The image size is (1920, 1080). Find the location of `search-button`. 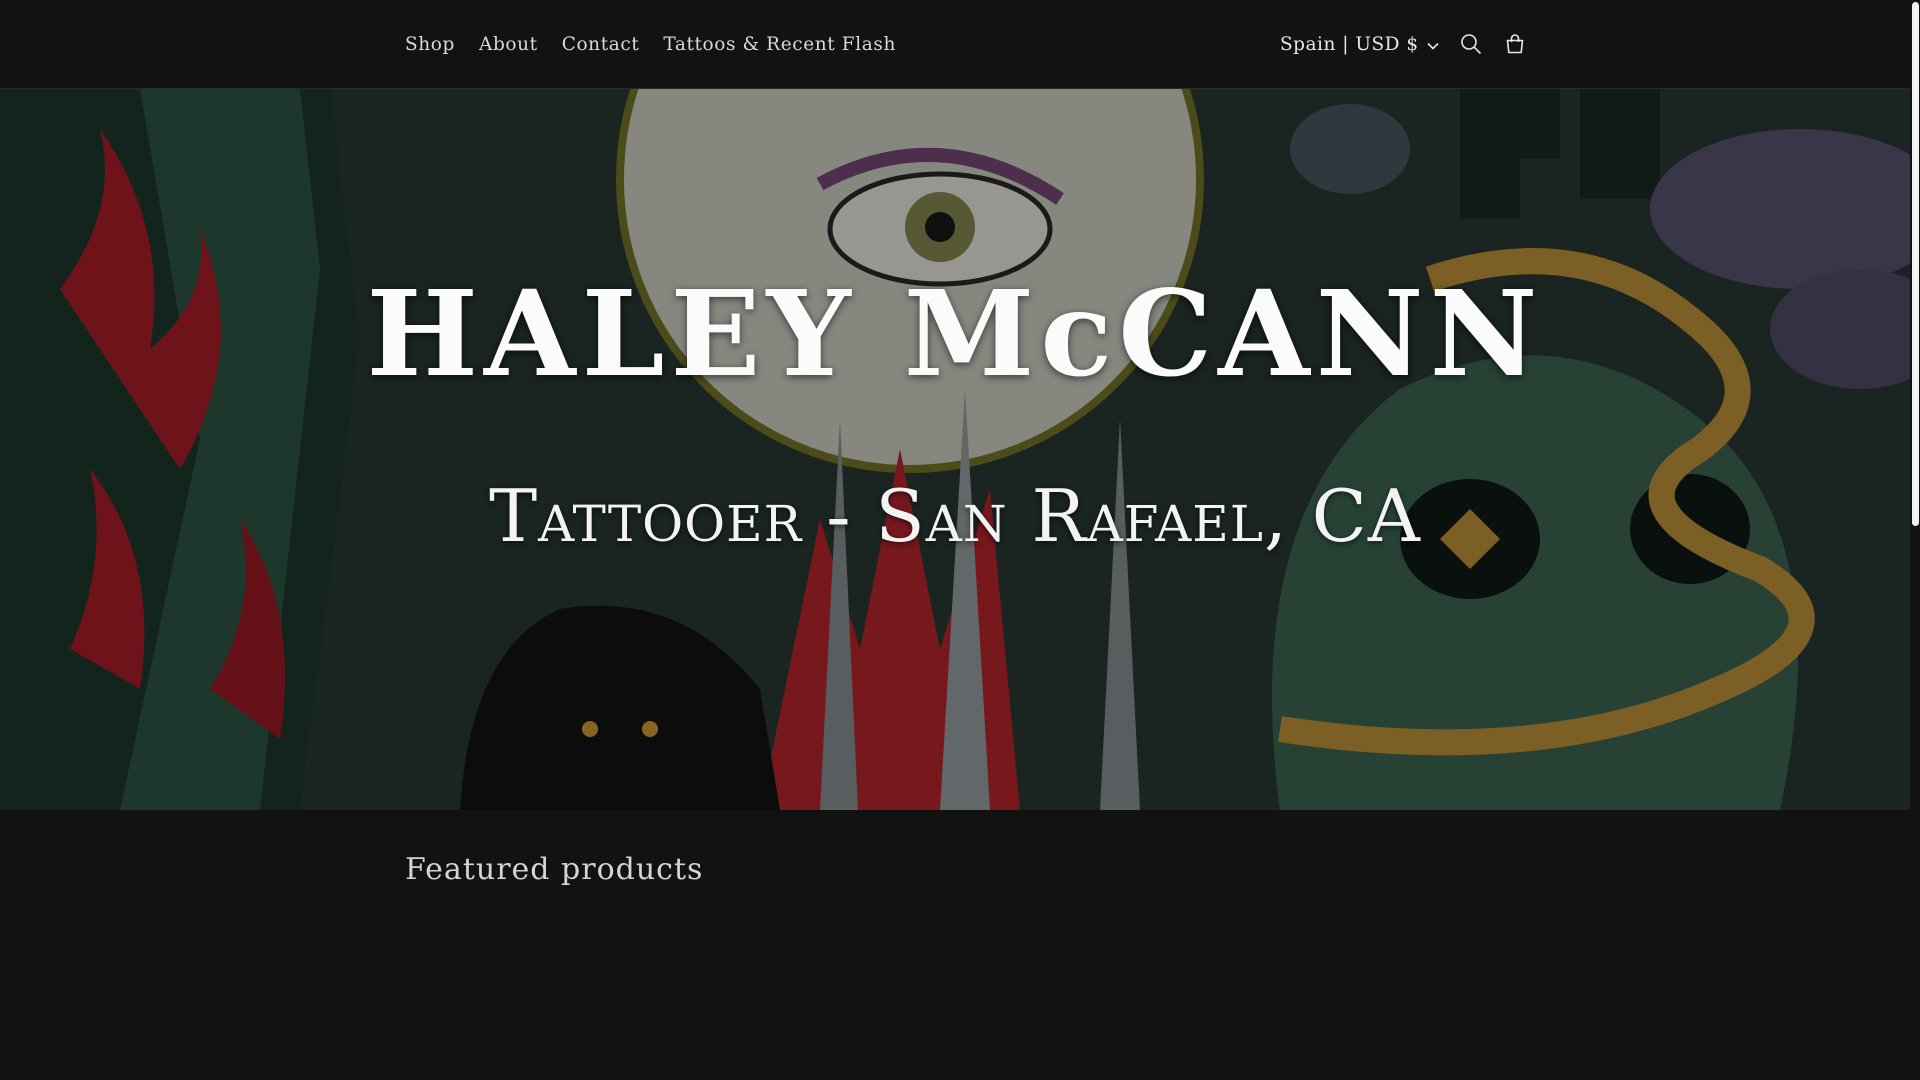

search-button is located at coordinates (1471, 44).